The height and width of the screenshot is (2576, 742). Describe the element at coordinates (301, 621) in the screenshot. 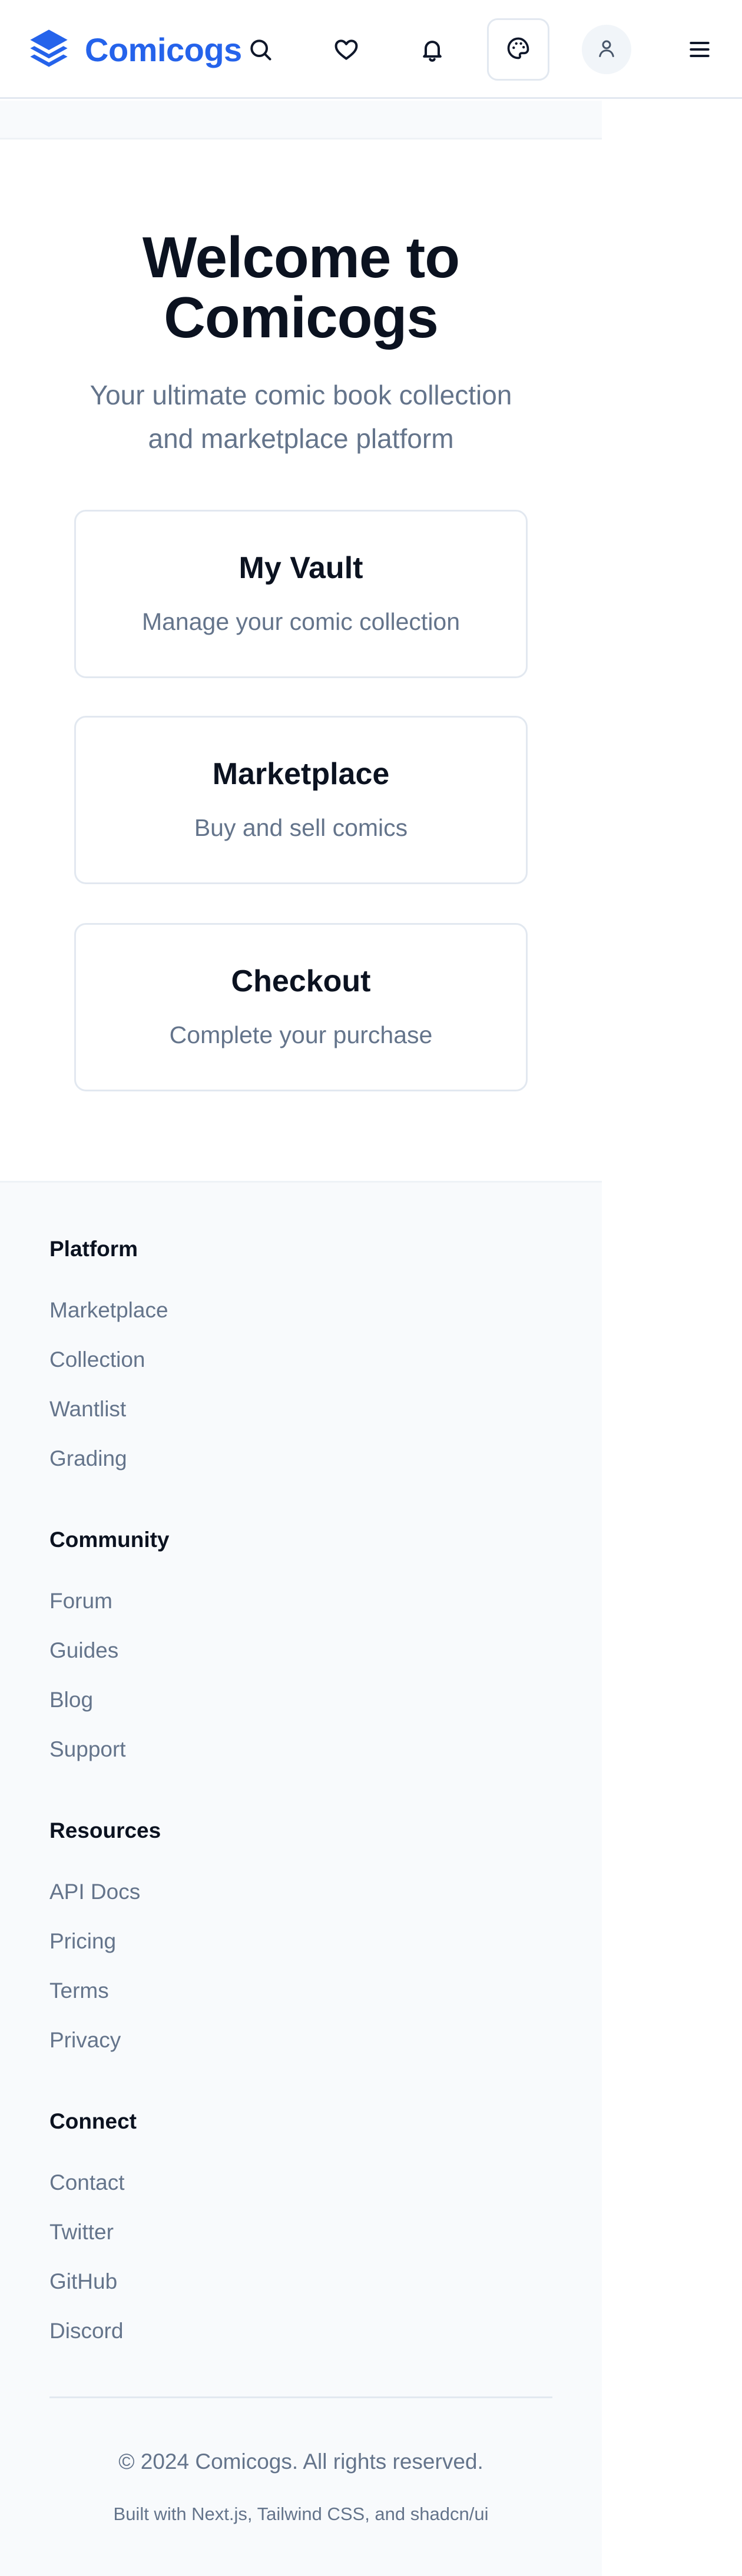

I see `card-description: Manage your comic collection` at that location.